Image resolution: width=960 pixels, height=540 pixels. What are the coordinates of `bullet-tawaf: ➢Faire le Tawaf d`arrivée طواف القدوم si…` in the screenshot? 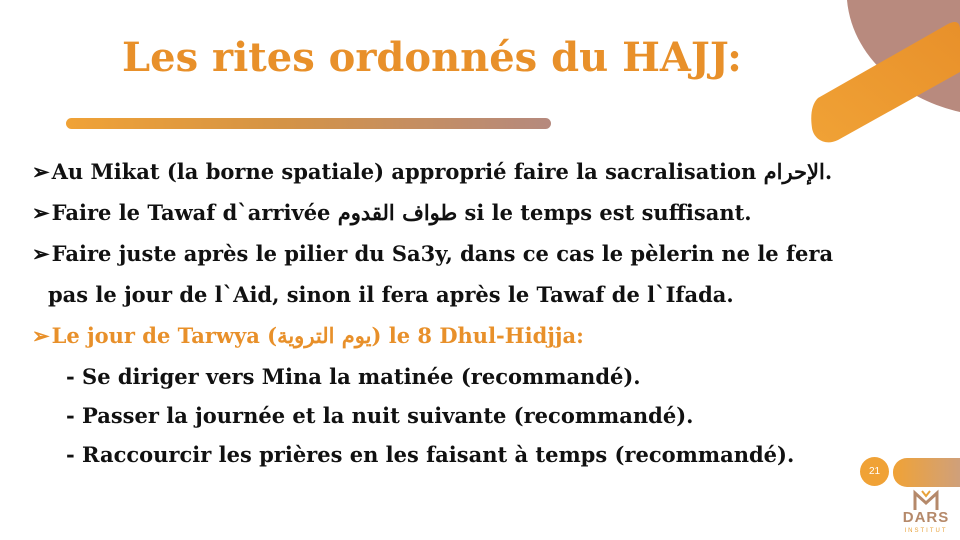 It's located at (392, 213).